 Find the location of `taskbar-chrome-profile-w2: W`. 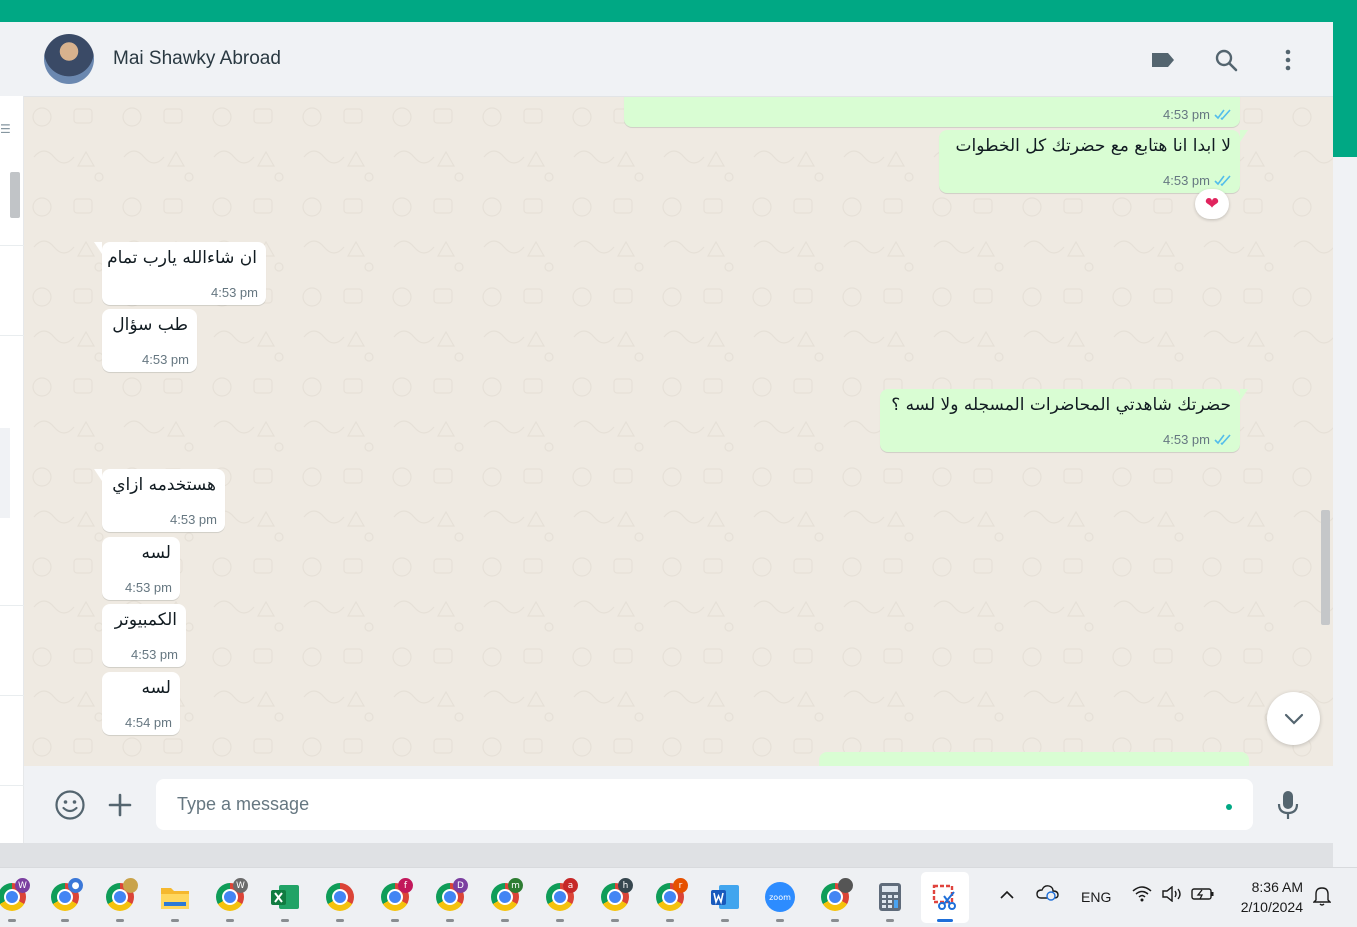

taskbar-chrome-profile-w2: W is located at coordinates (230, 900).